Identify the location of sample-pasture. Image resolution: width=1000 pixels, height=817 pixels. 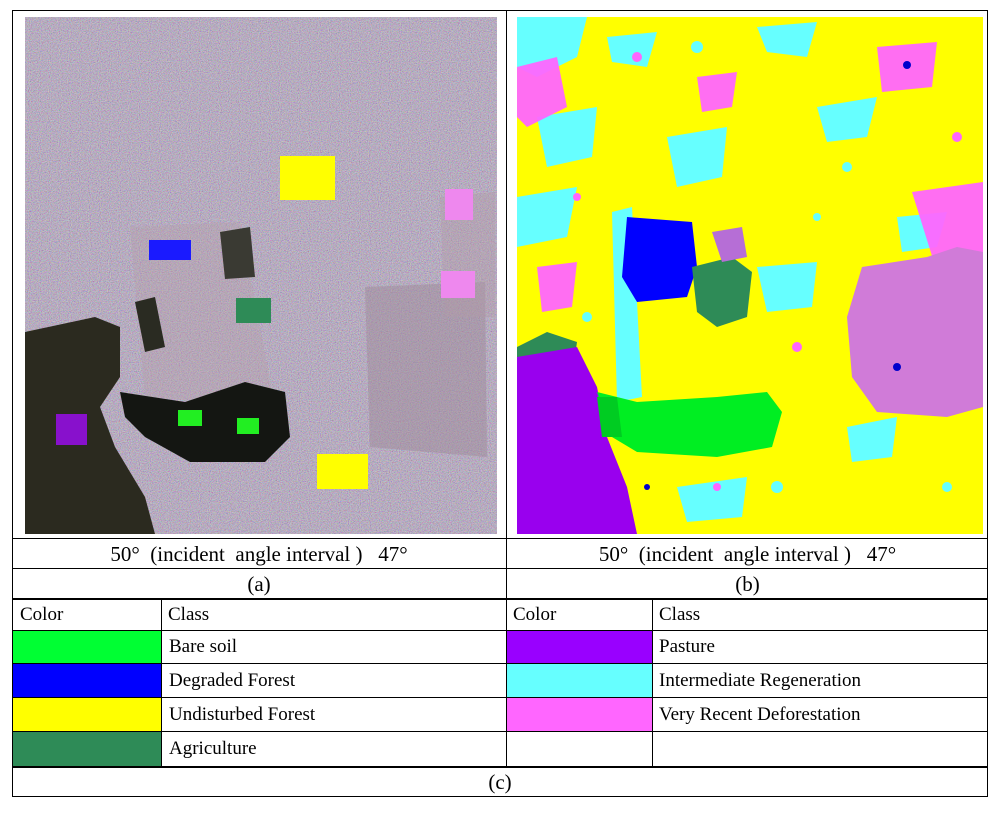
(71, 429).